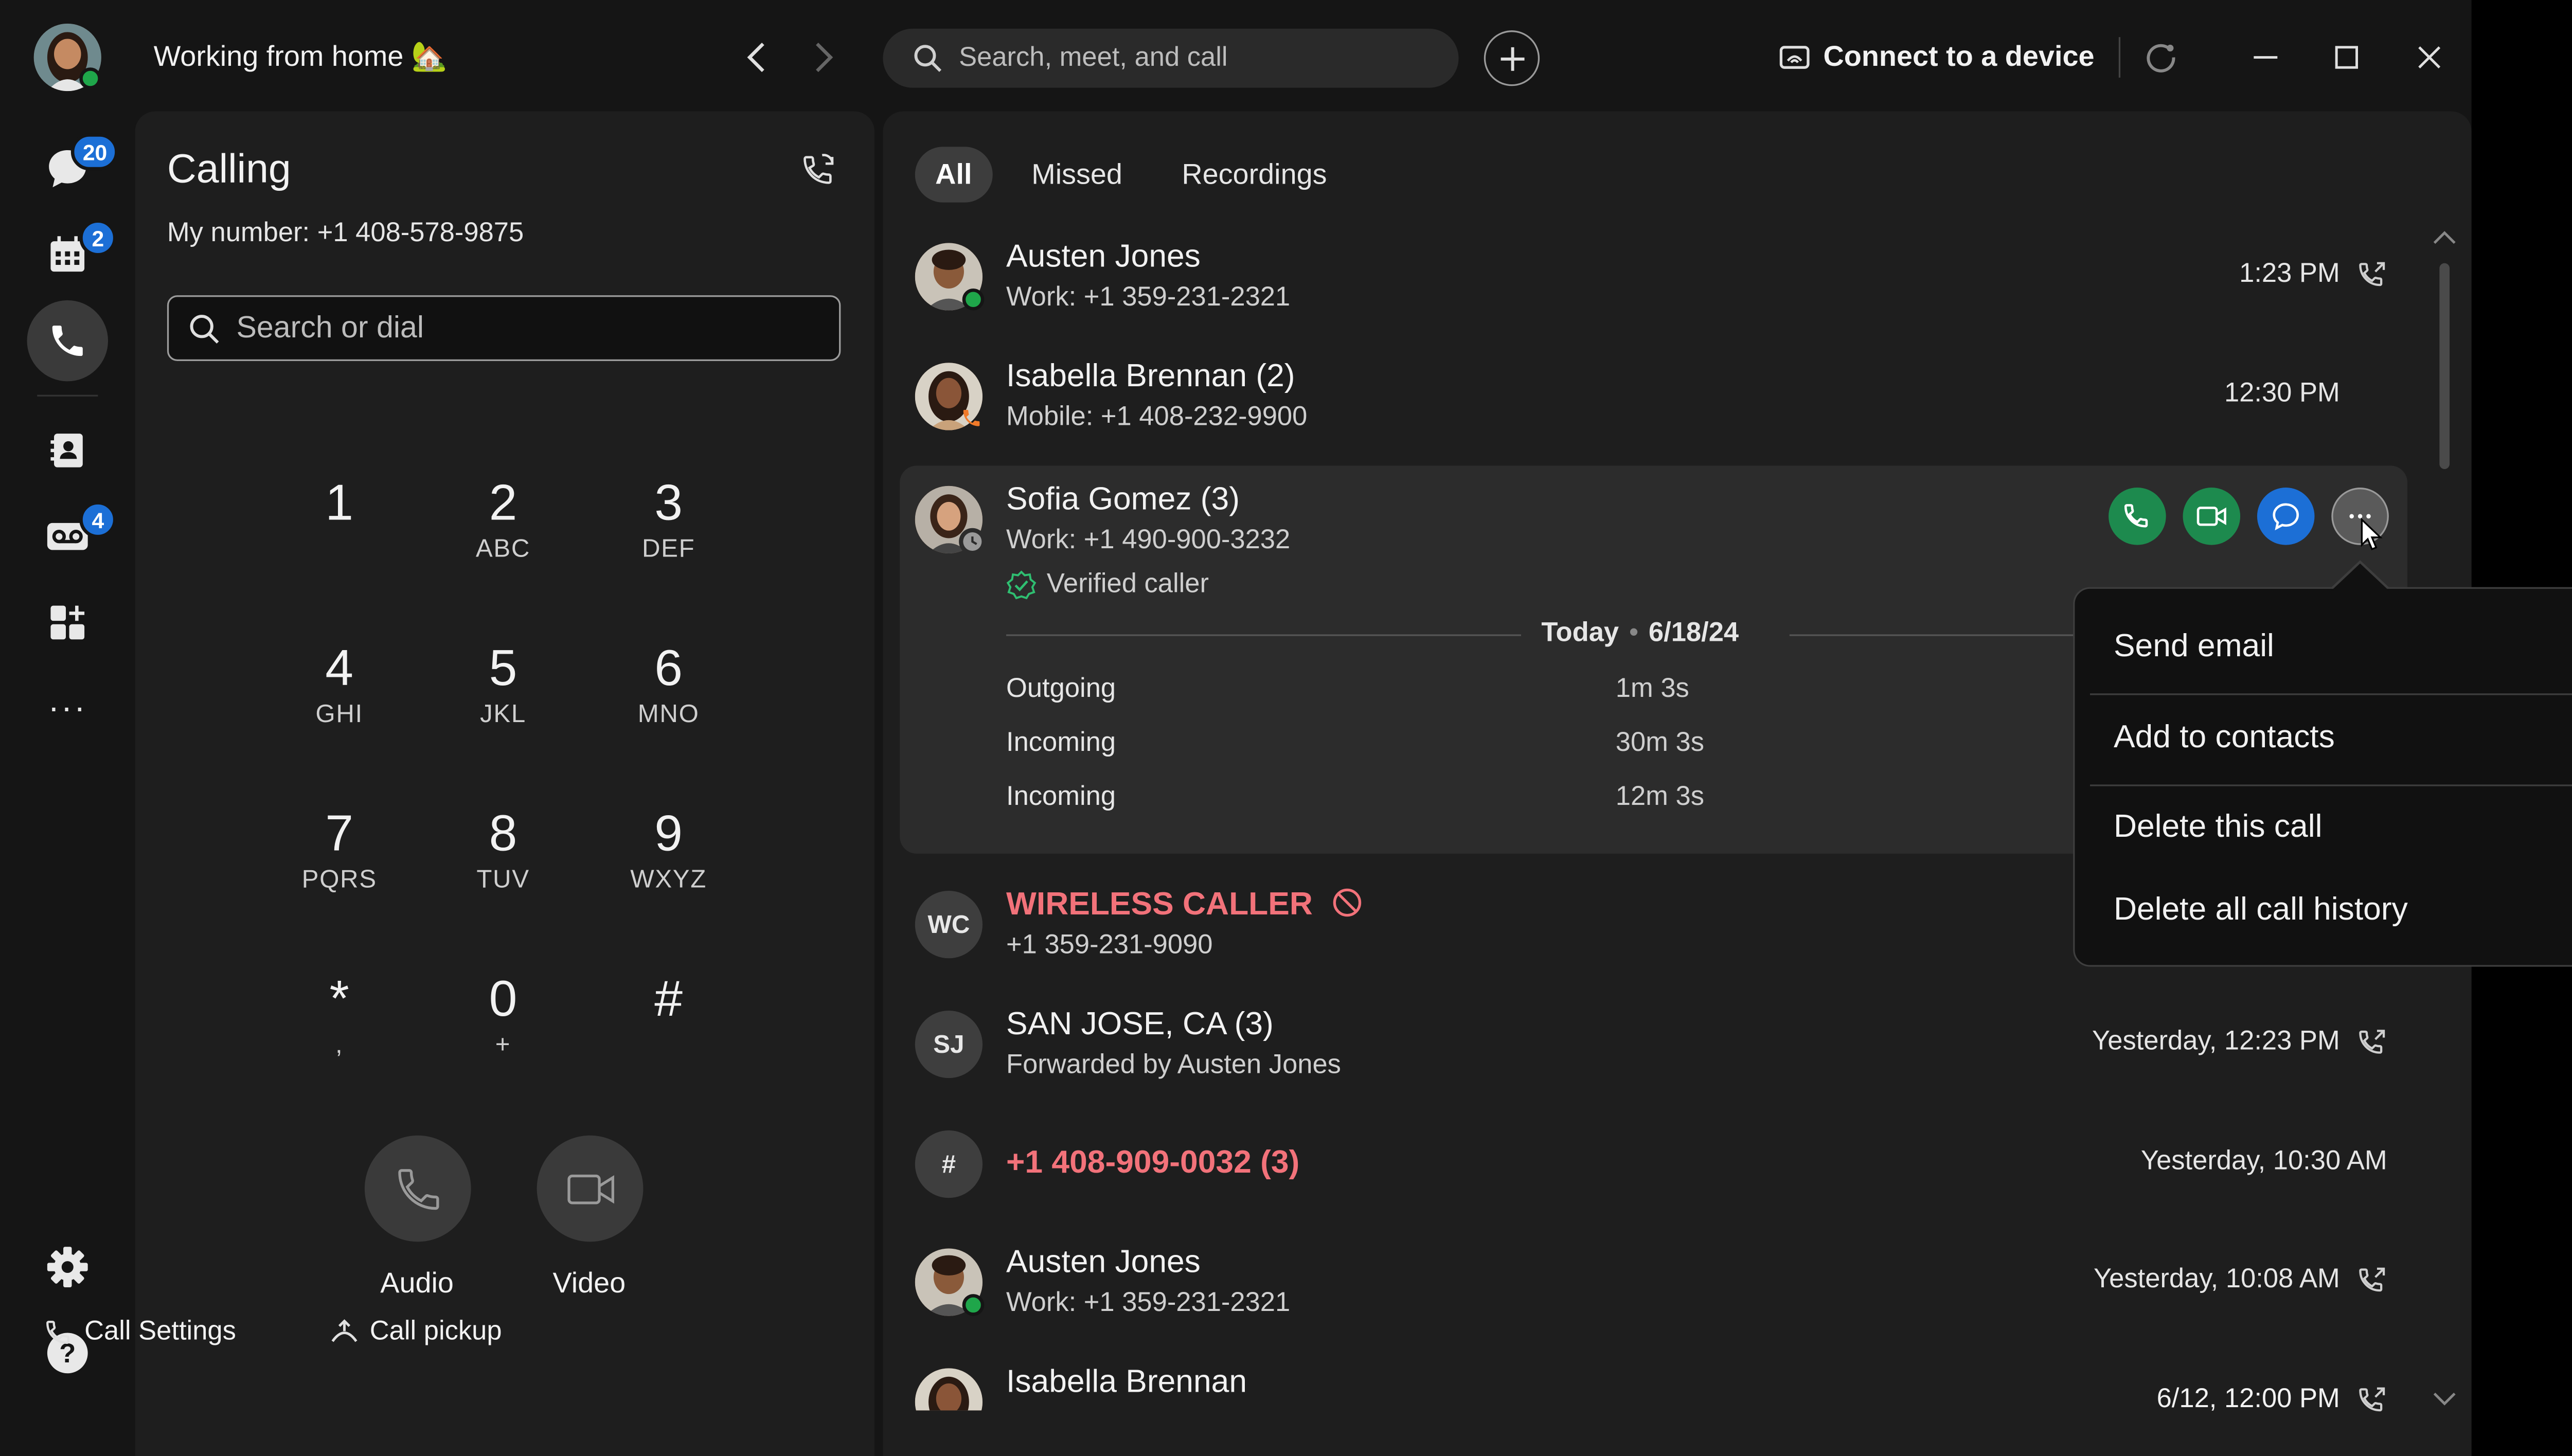  Describe the element at coordinates (972, 541) in the screenshot. I see `away-clock-icon` at that location.